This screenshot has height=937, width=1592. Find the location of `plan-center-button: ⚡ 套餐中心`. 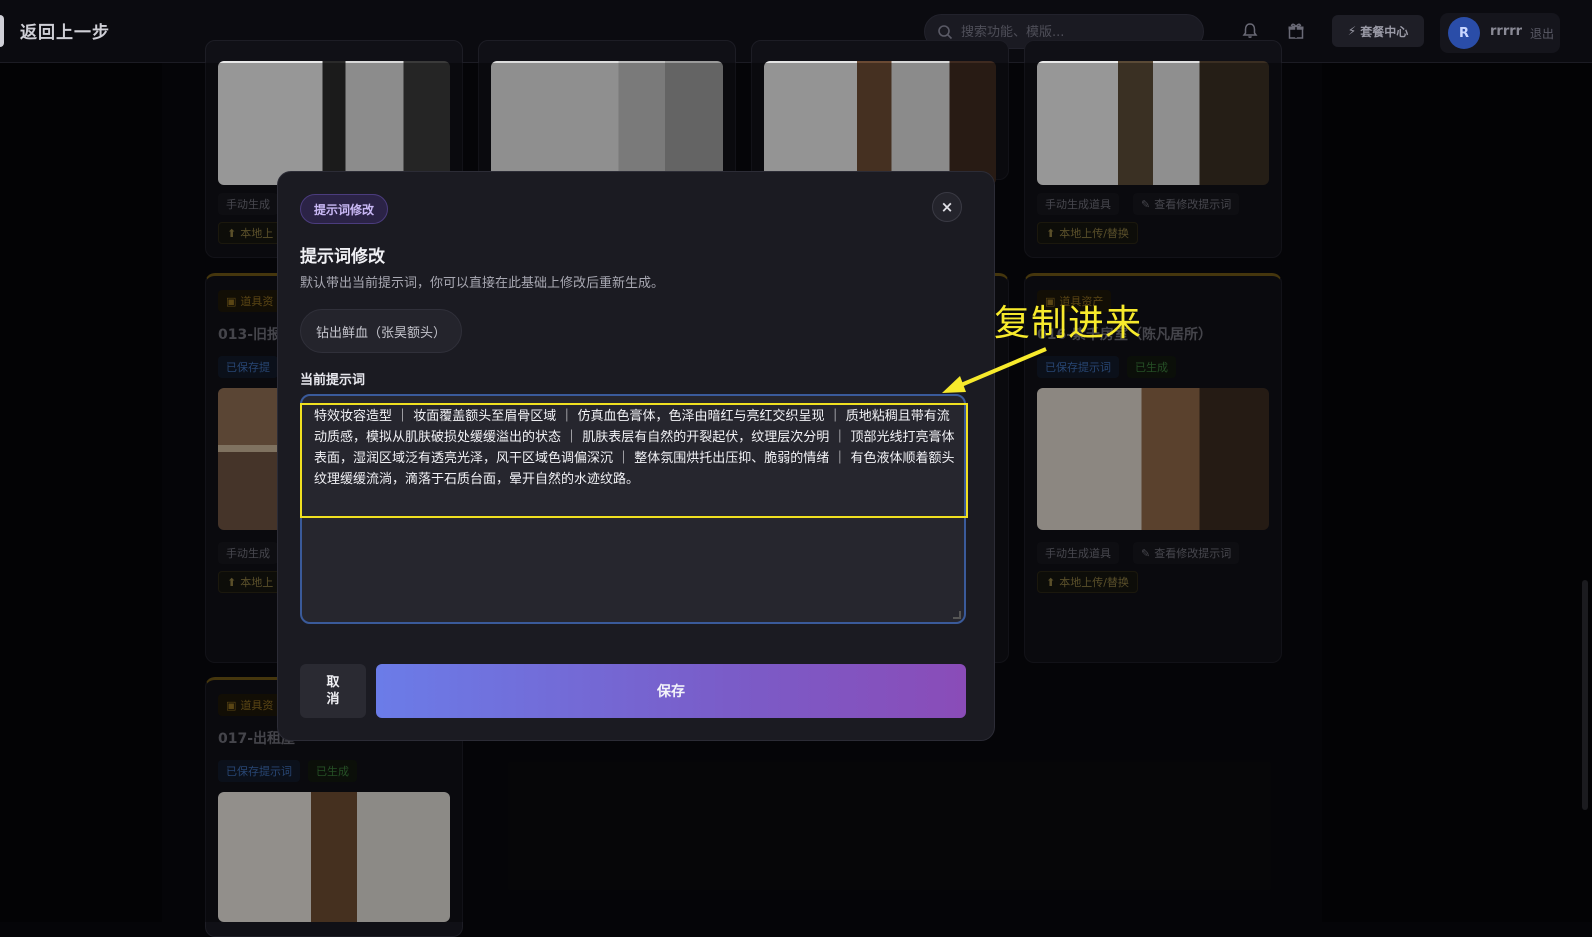

plan-center-button: ⚡ 套餐中心 is located at coordinates (1378, 31).